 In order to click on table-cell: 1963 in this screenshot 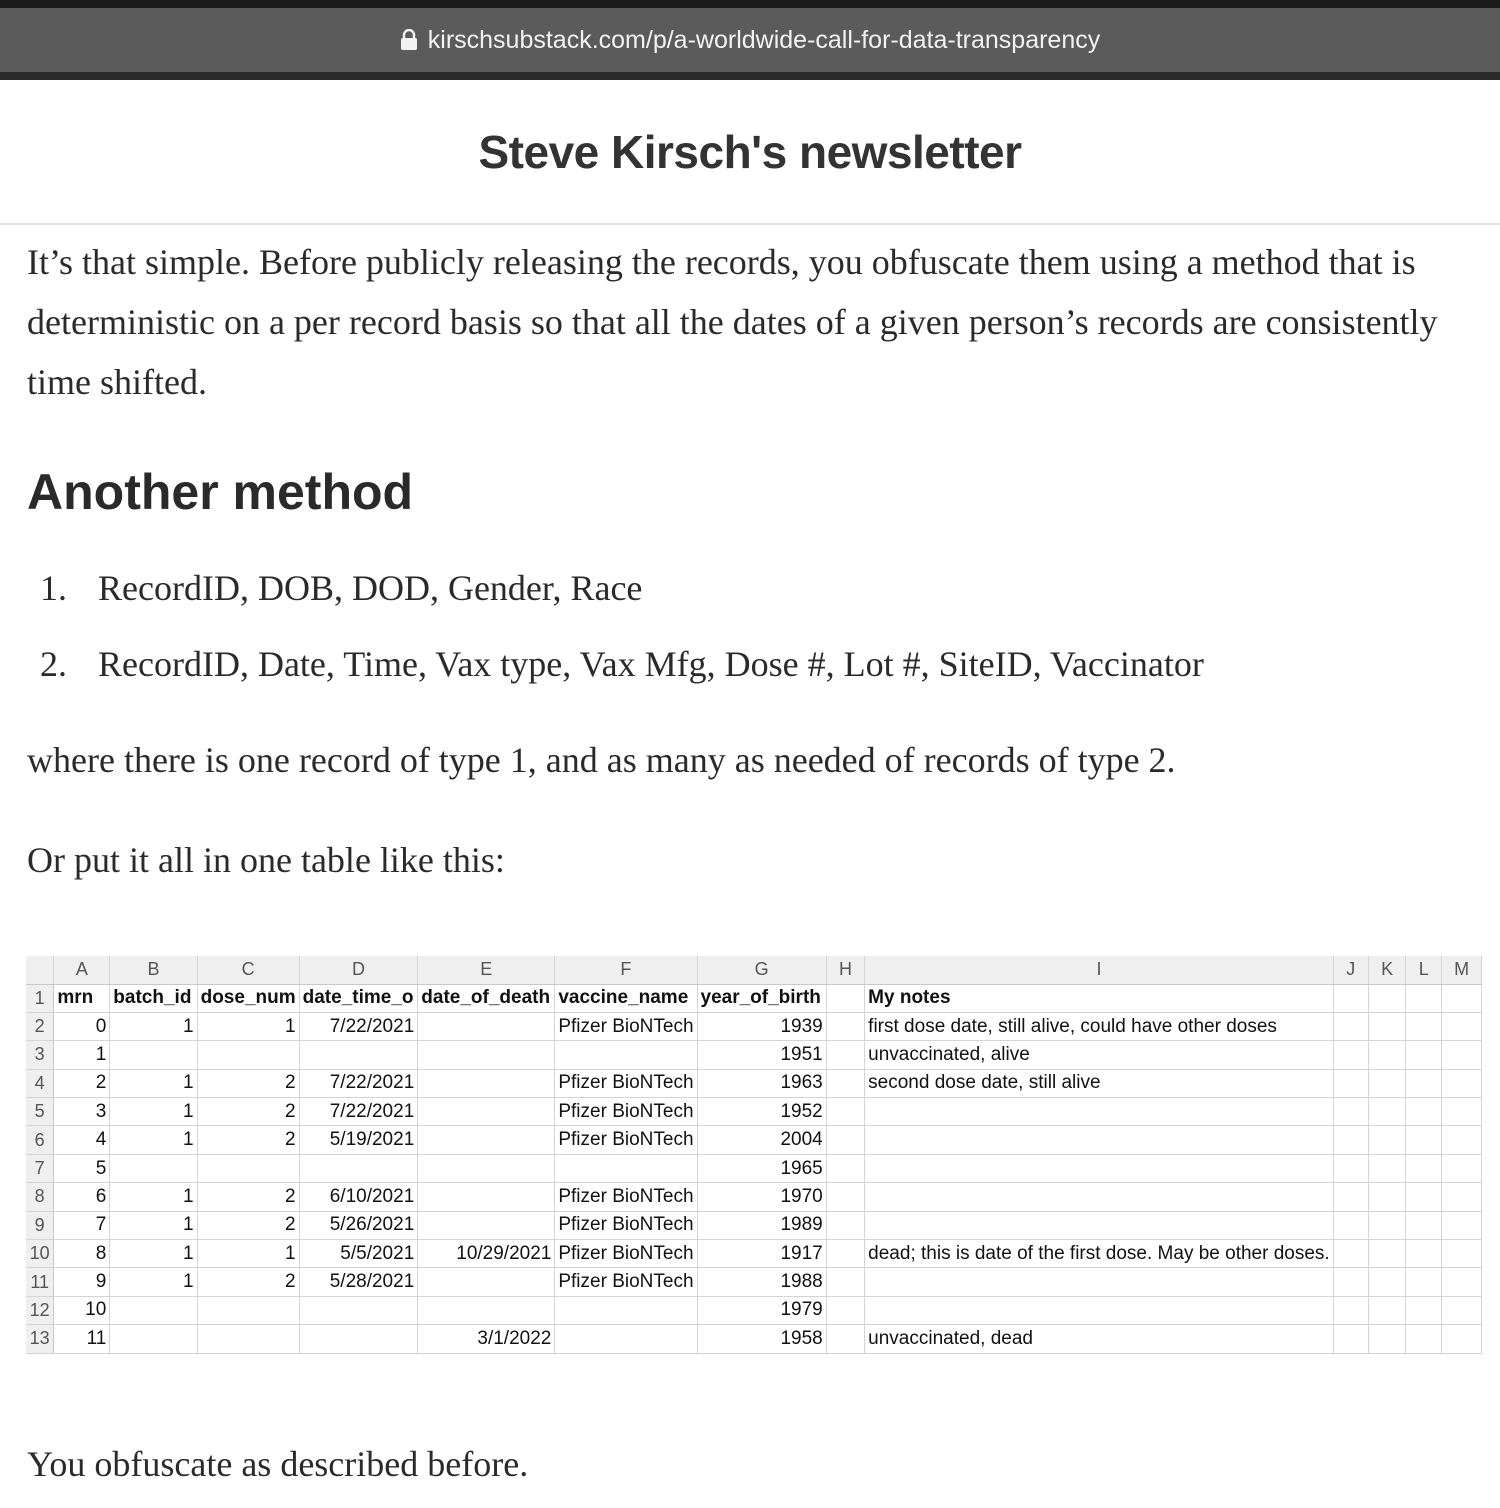, I will do `click(762, 1084)`.